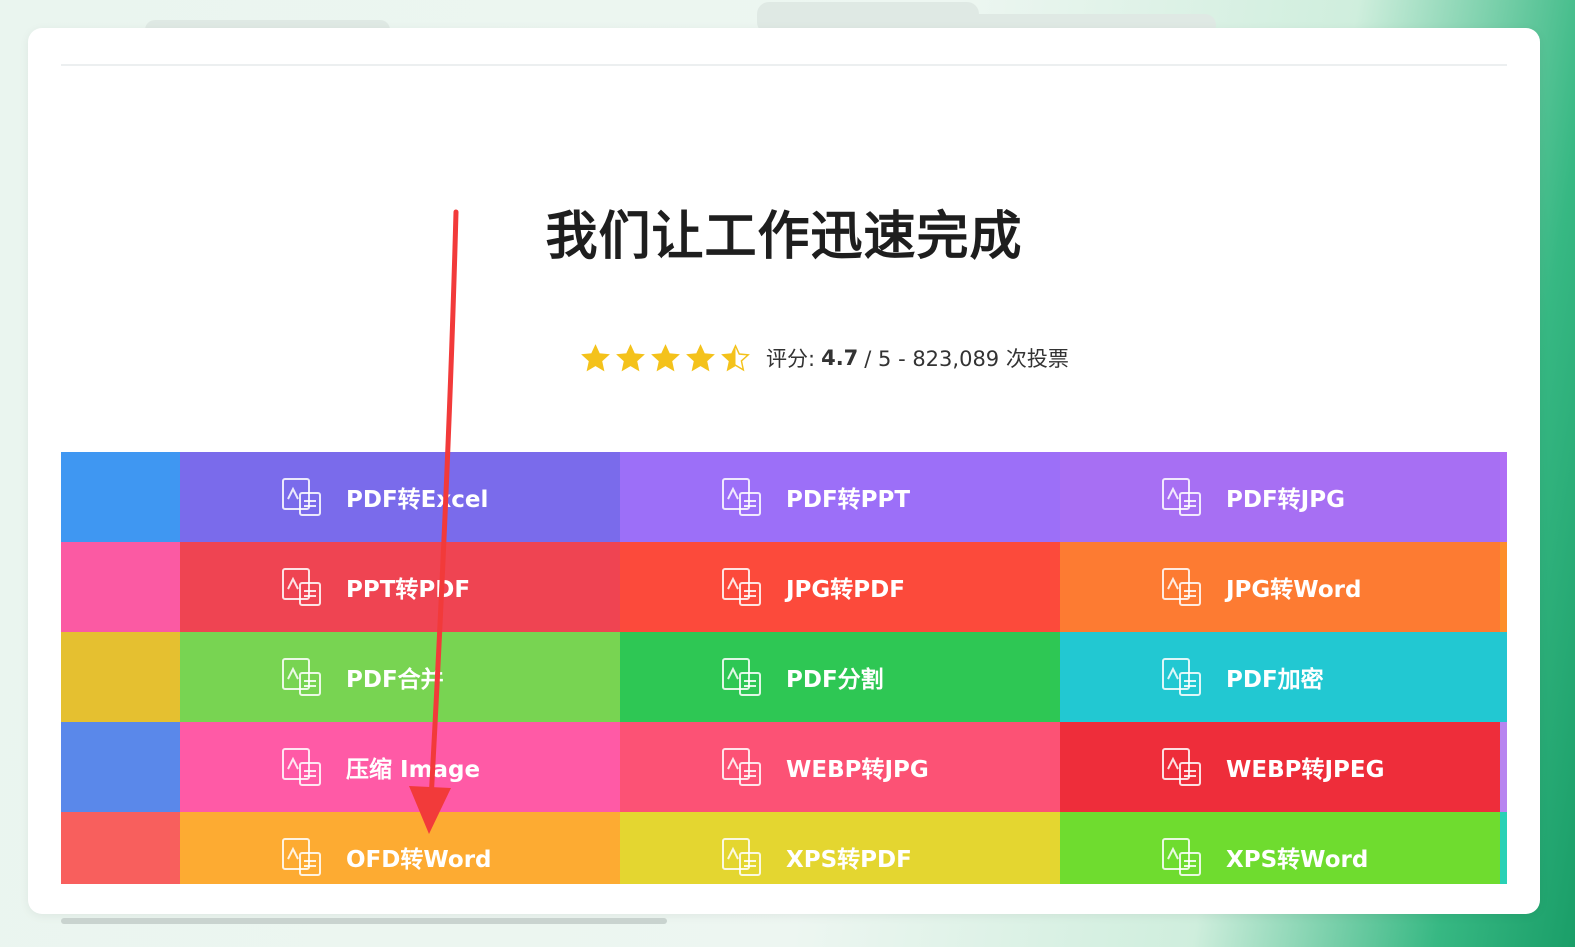 The height and width of the screenshot is (947, 1575). I want to click on tool-row: 压缩 Image WEBP转JPG WEBP转JPEG, so click(784, 767).